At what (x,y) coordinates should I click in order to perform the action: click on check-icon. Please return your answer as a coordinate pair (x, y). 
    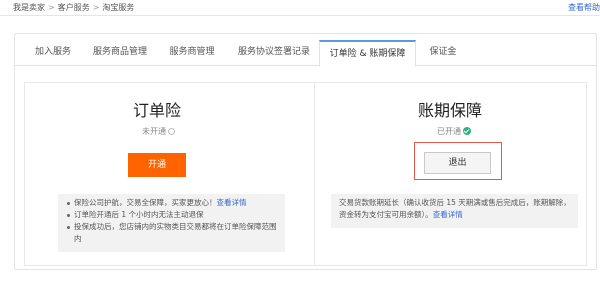
    Looking at the image, I should click on (467, 131).